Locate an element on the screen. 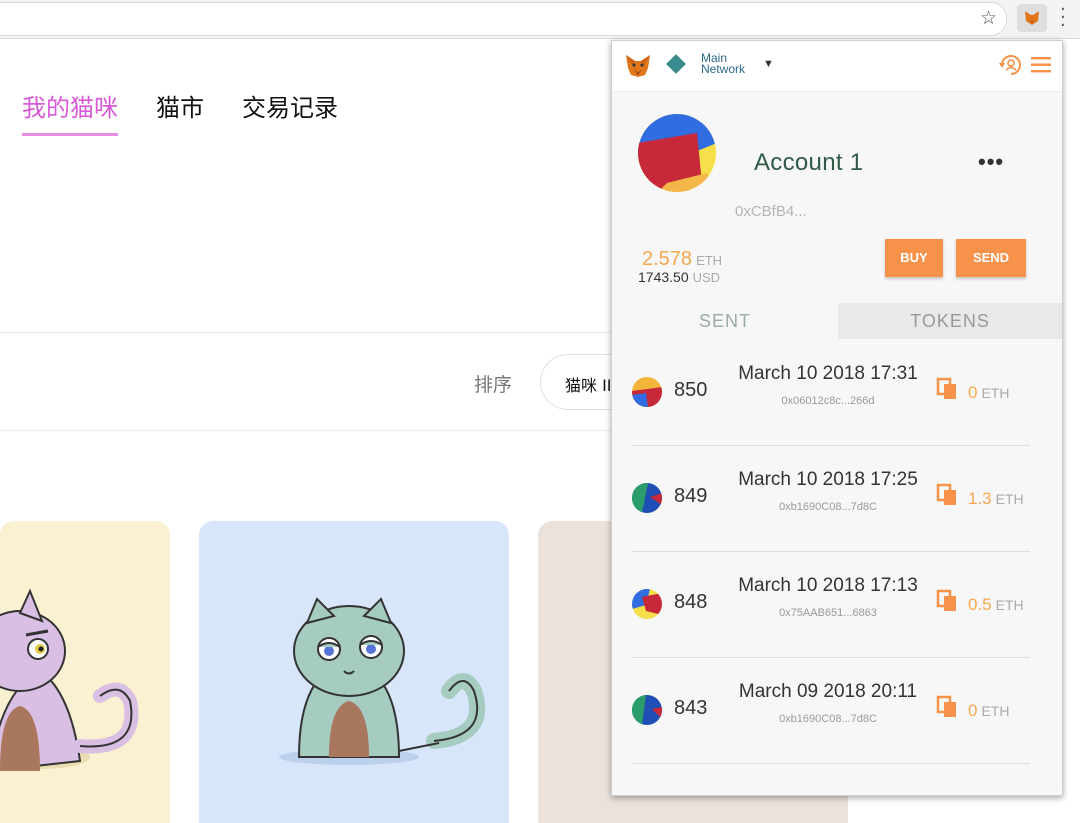  tab-my-kitties: 我的猫咪 is located at coordinates (70, 112).